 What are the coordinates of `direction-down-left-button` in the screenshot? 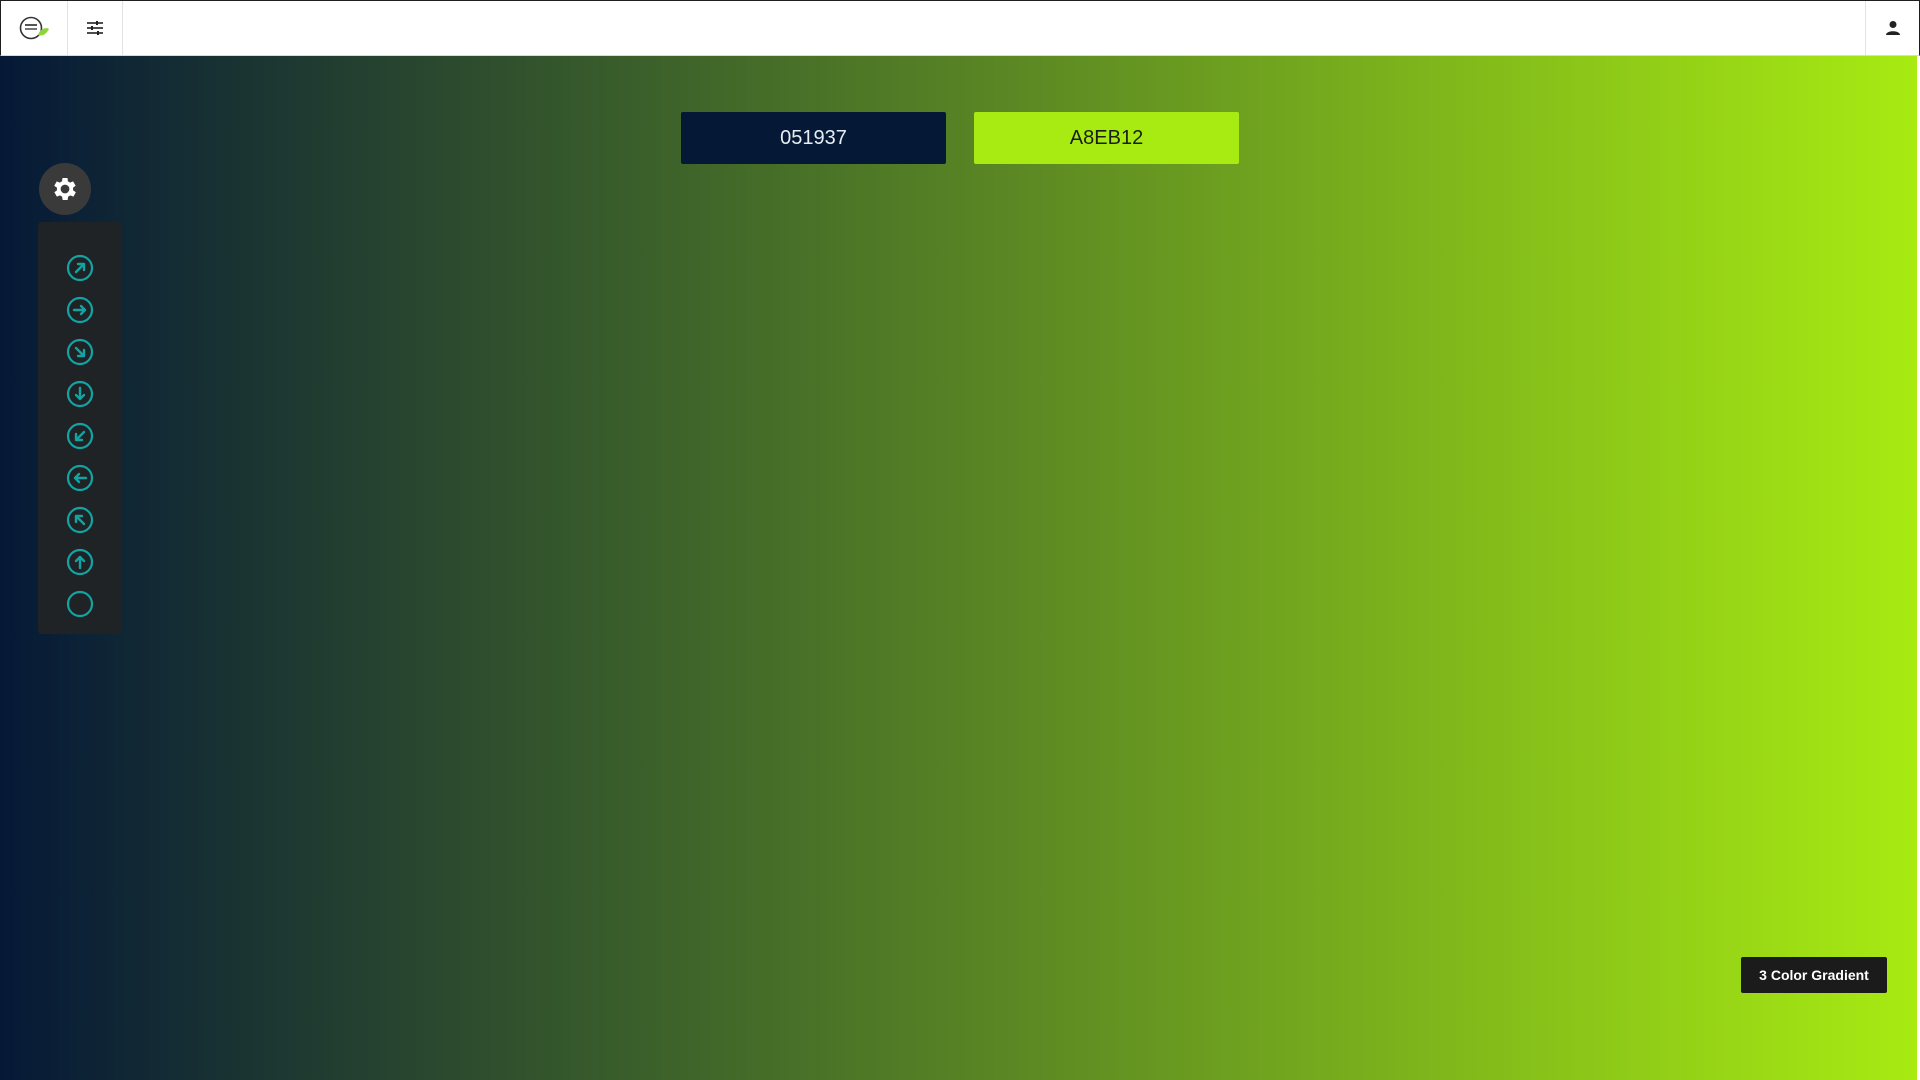 It's located at (80, 436).